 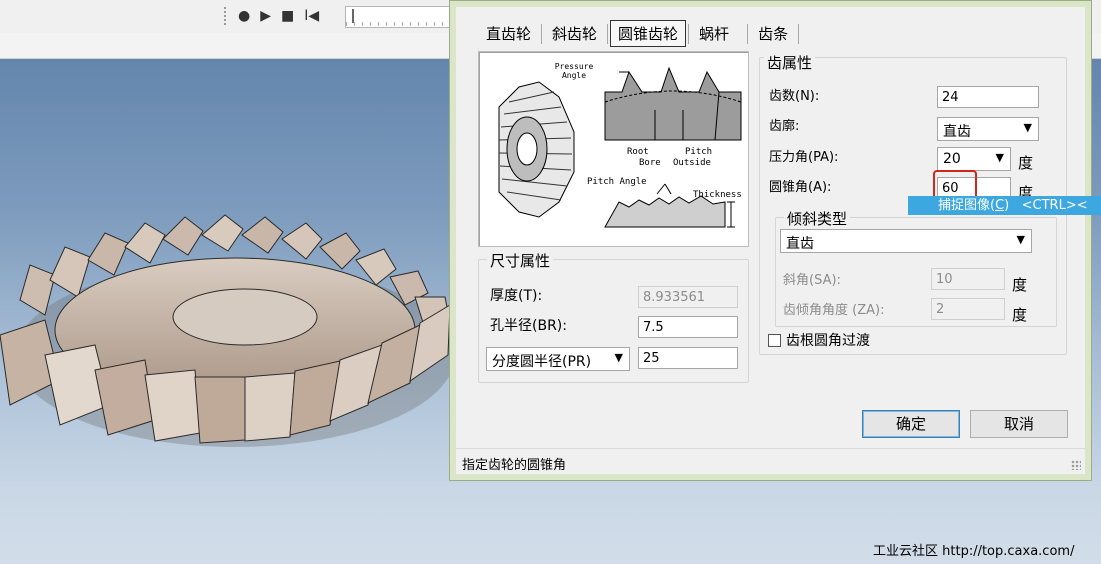 I want to click on helix-angle-unit: 度, so click(x=1020, y=285).